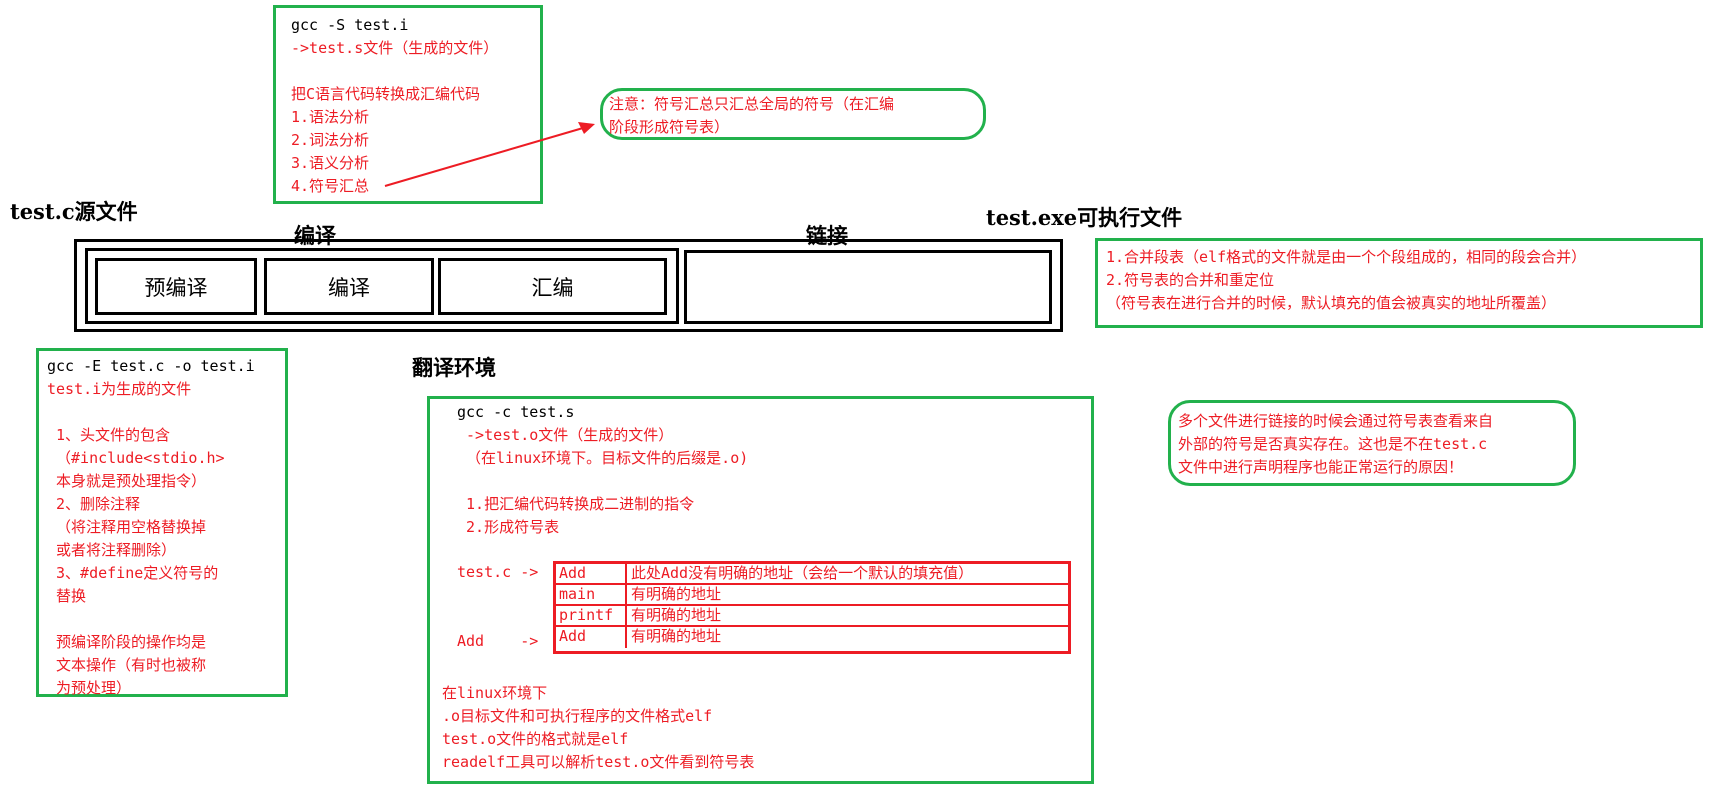  What do you see at coordinates (1336, 421) in the screenshot?
I see `callout-line: 多个文件进行链接的时候会通过符号表查看来自` at bounding box center [1336, 421].